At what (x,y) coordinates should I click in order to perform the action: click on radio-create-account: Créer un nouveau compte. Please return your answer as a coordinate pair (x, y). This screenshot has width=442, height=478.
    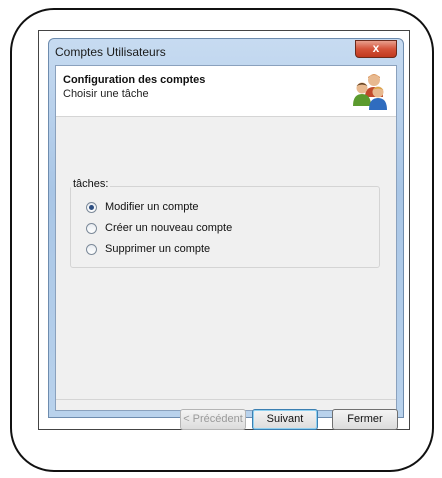
    Looking at the image, I should click on (159, 228).